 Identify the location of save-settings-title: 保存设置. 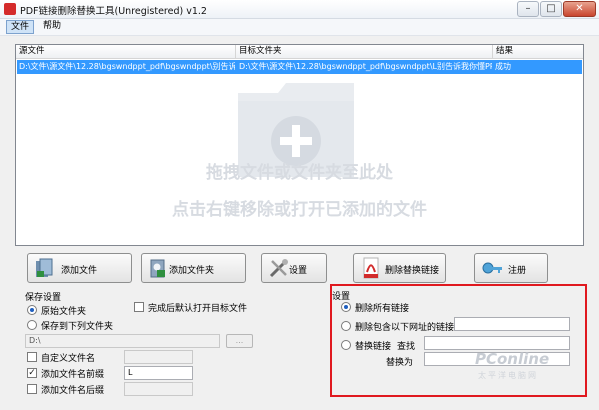
(43, 298).